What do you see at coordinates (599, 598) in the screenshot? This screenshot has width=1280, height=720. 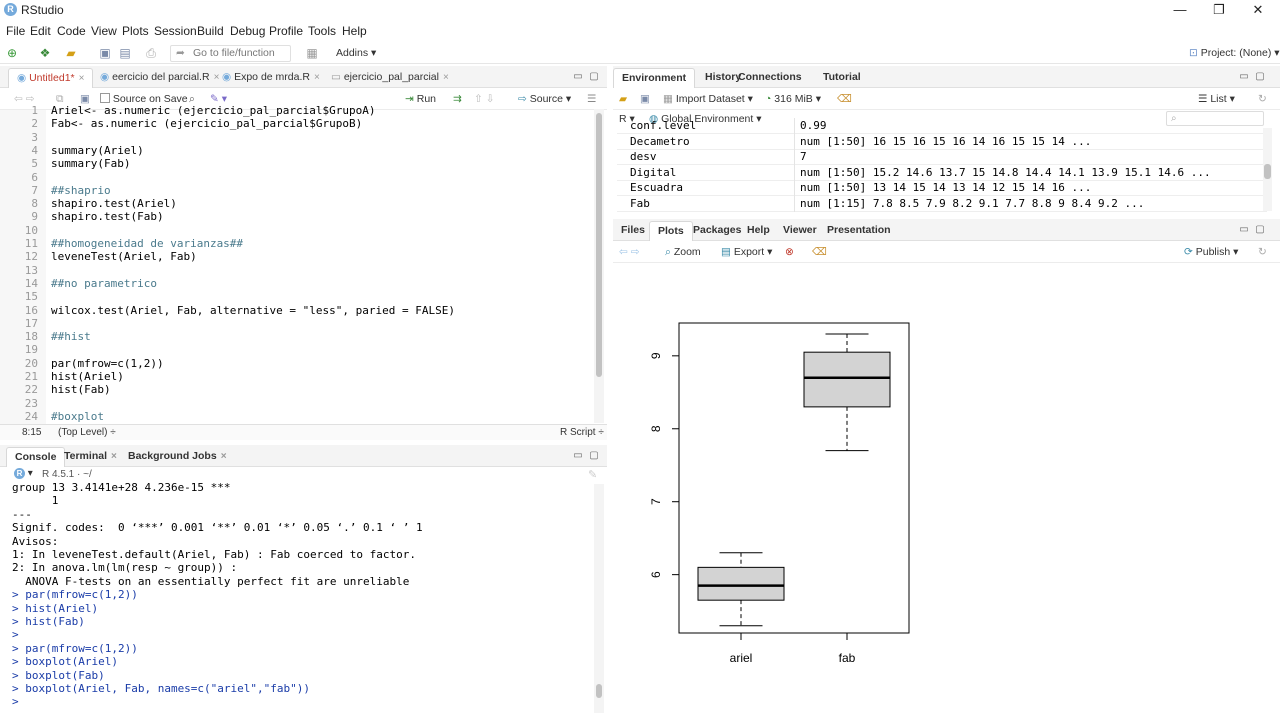 I see `console-scrollbar` at bounding box center [599, 598].